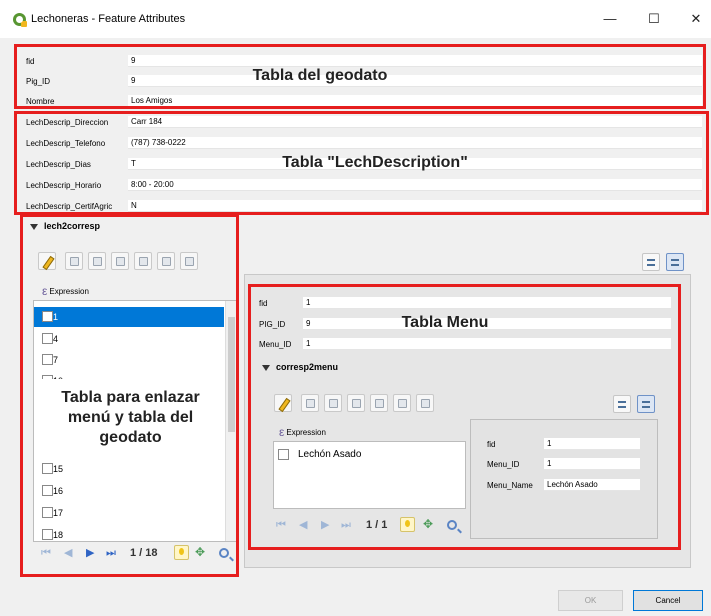 Image resolution: width=711 pixels, height=616 pixels. Describe the element at coordinates (675, 265) in the screenshot. I see `table-view-icon-line` at that location.